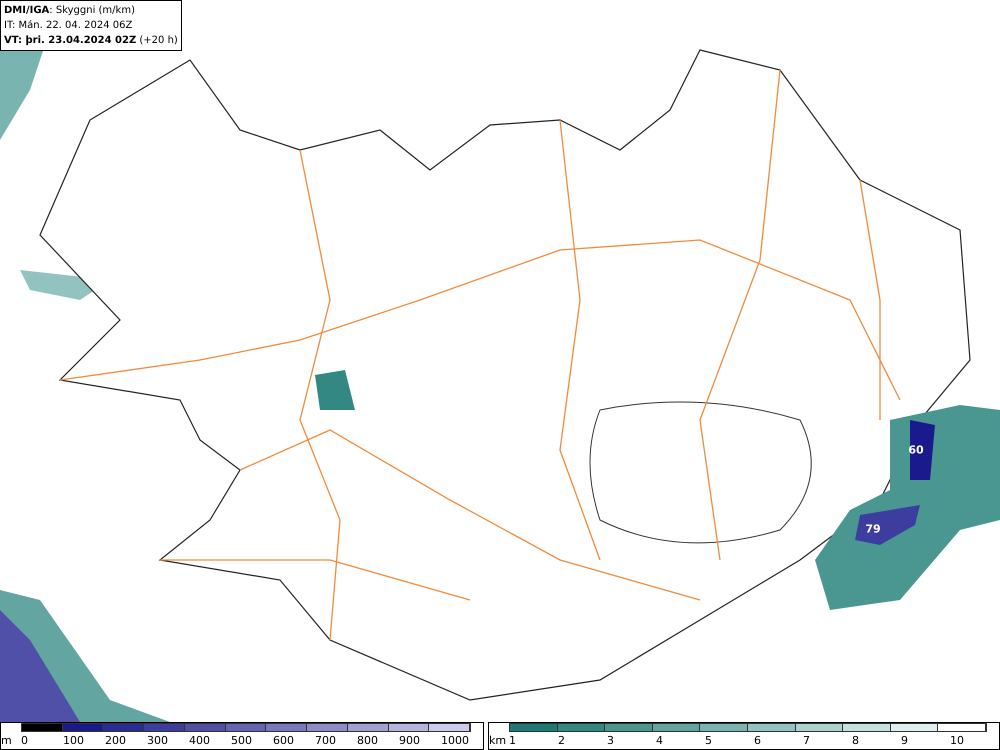 This screenshot has height=750, width=1000. Describe the element at coordinates (200, 741) in the screenshot. I see `legend-label: 400` at that location.